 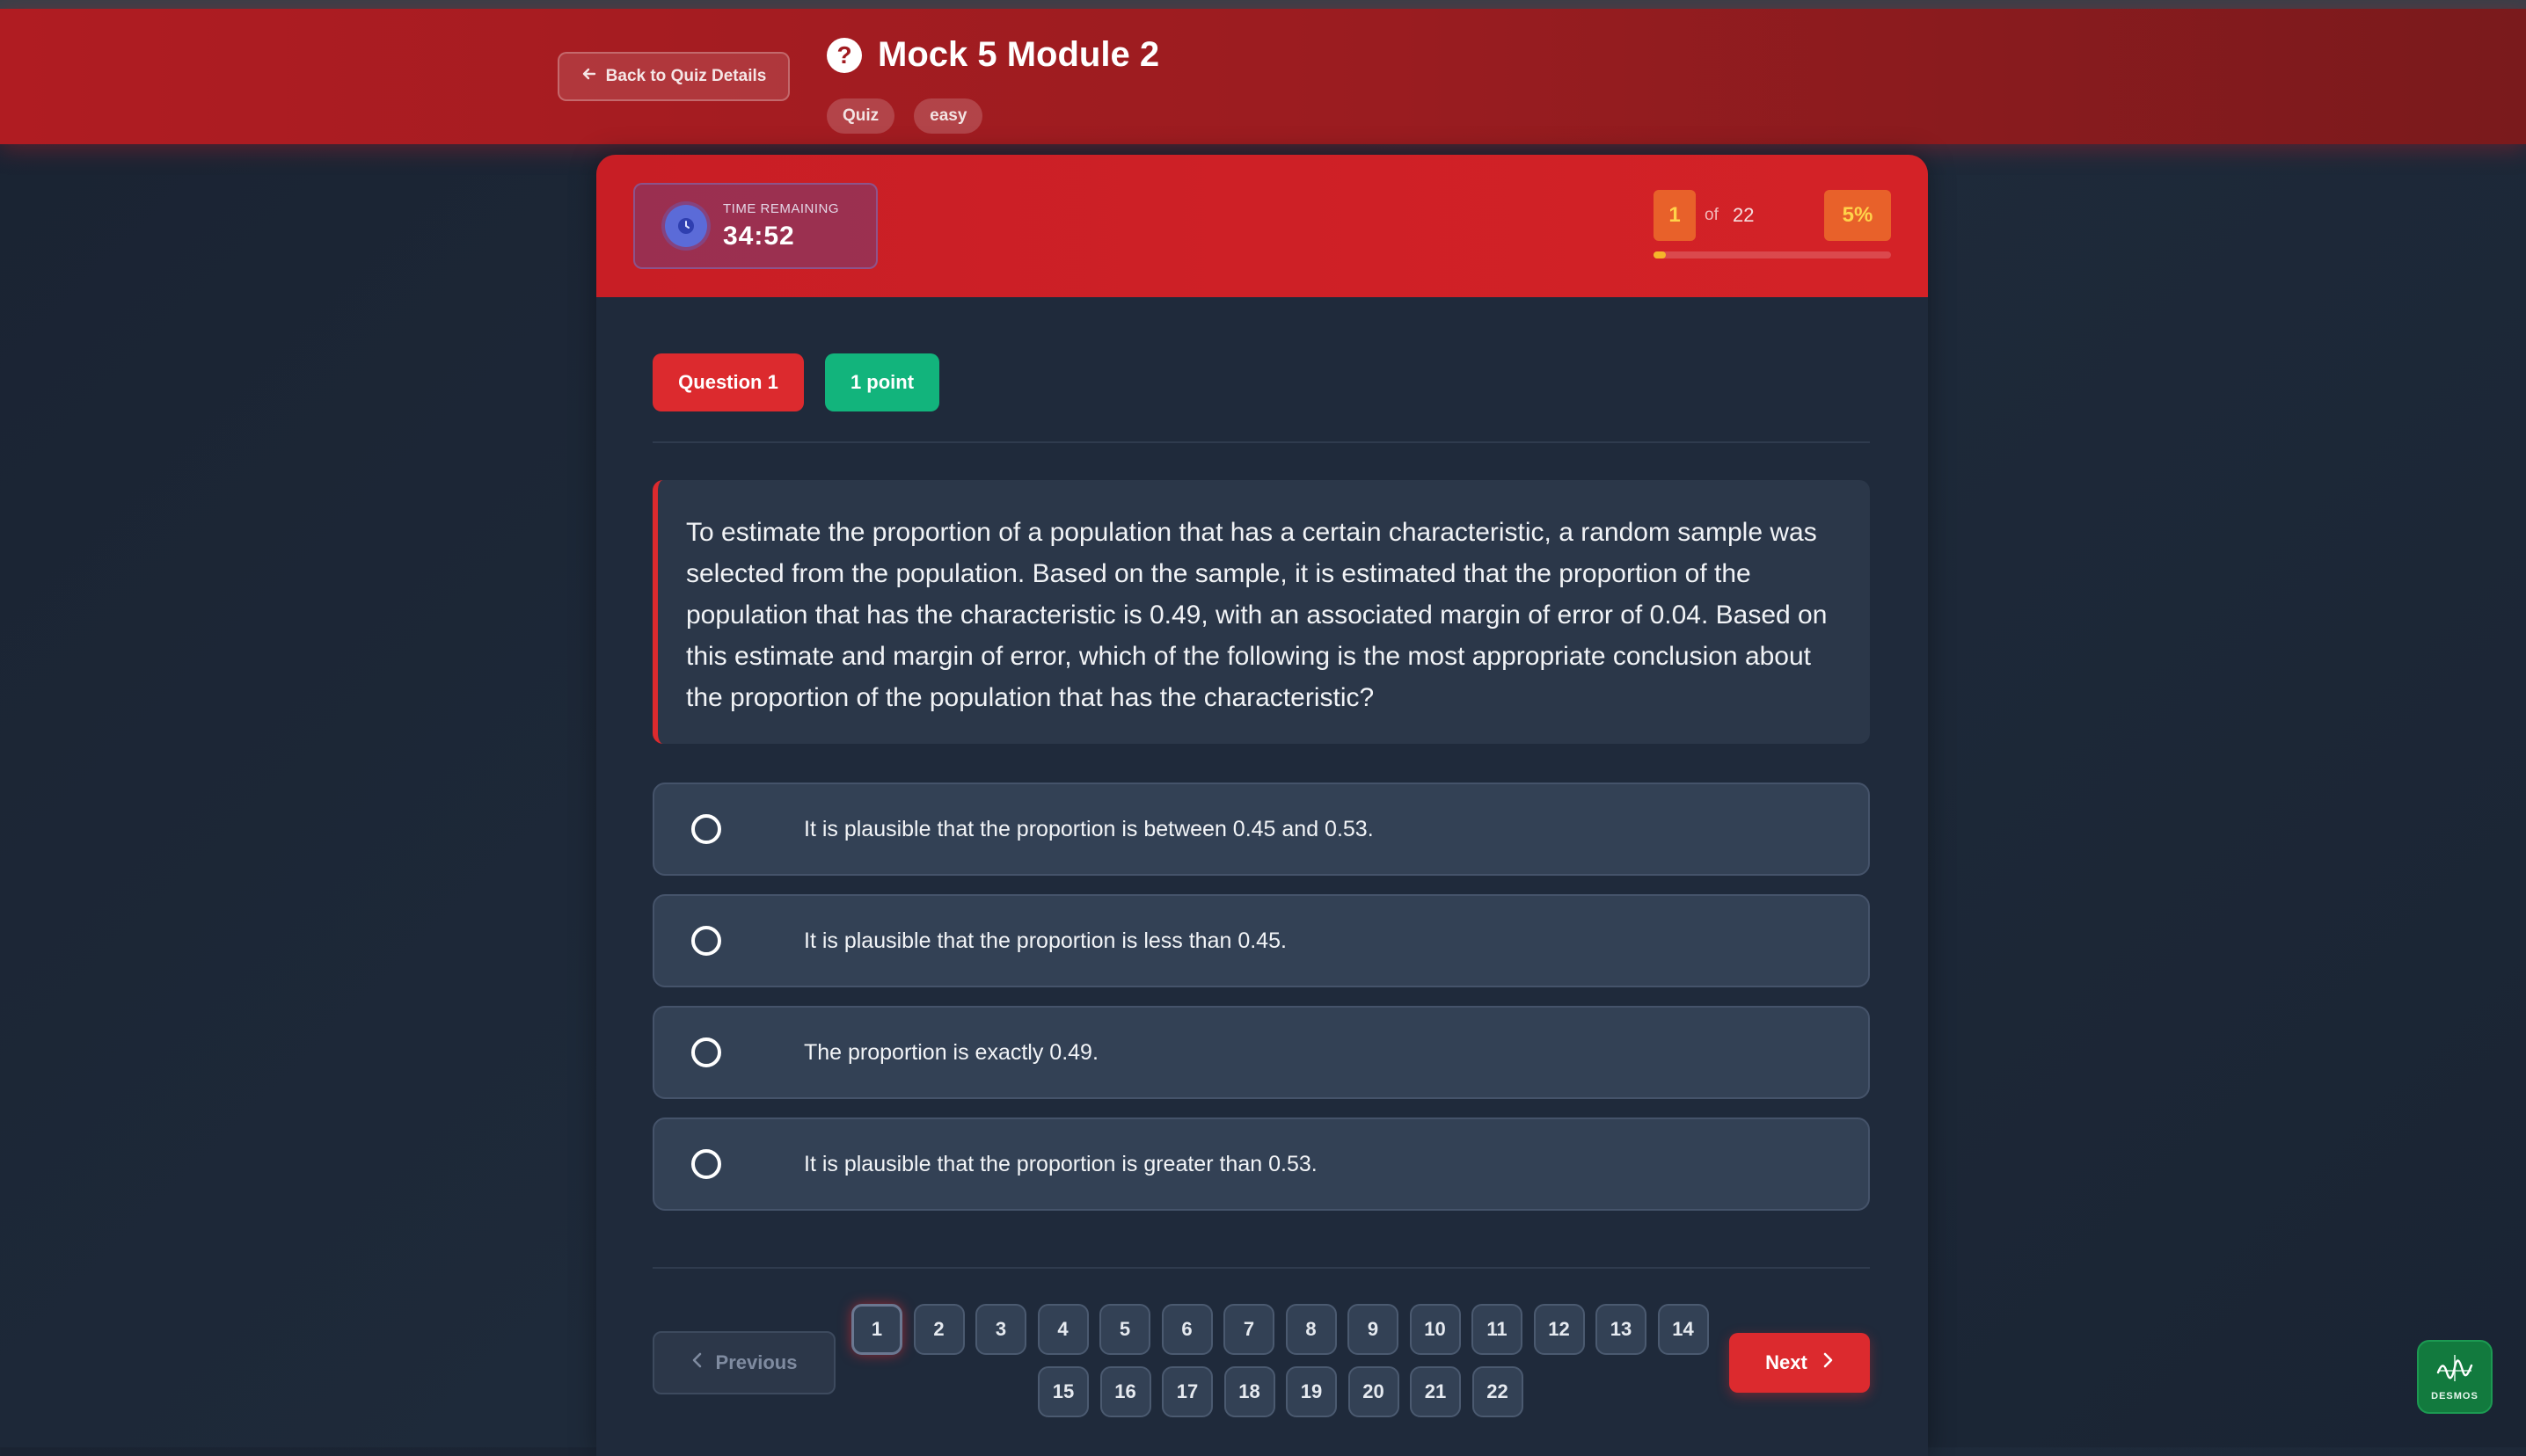 I want to click on page-button-11: 11, so click(x=1497, y=1329).